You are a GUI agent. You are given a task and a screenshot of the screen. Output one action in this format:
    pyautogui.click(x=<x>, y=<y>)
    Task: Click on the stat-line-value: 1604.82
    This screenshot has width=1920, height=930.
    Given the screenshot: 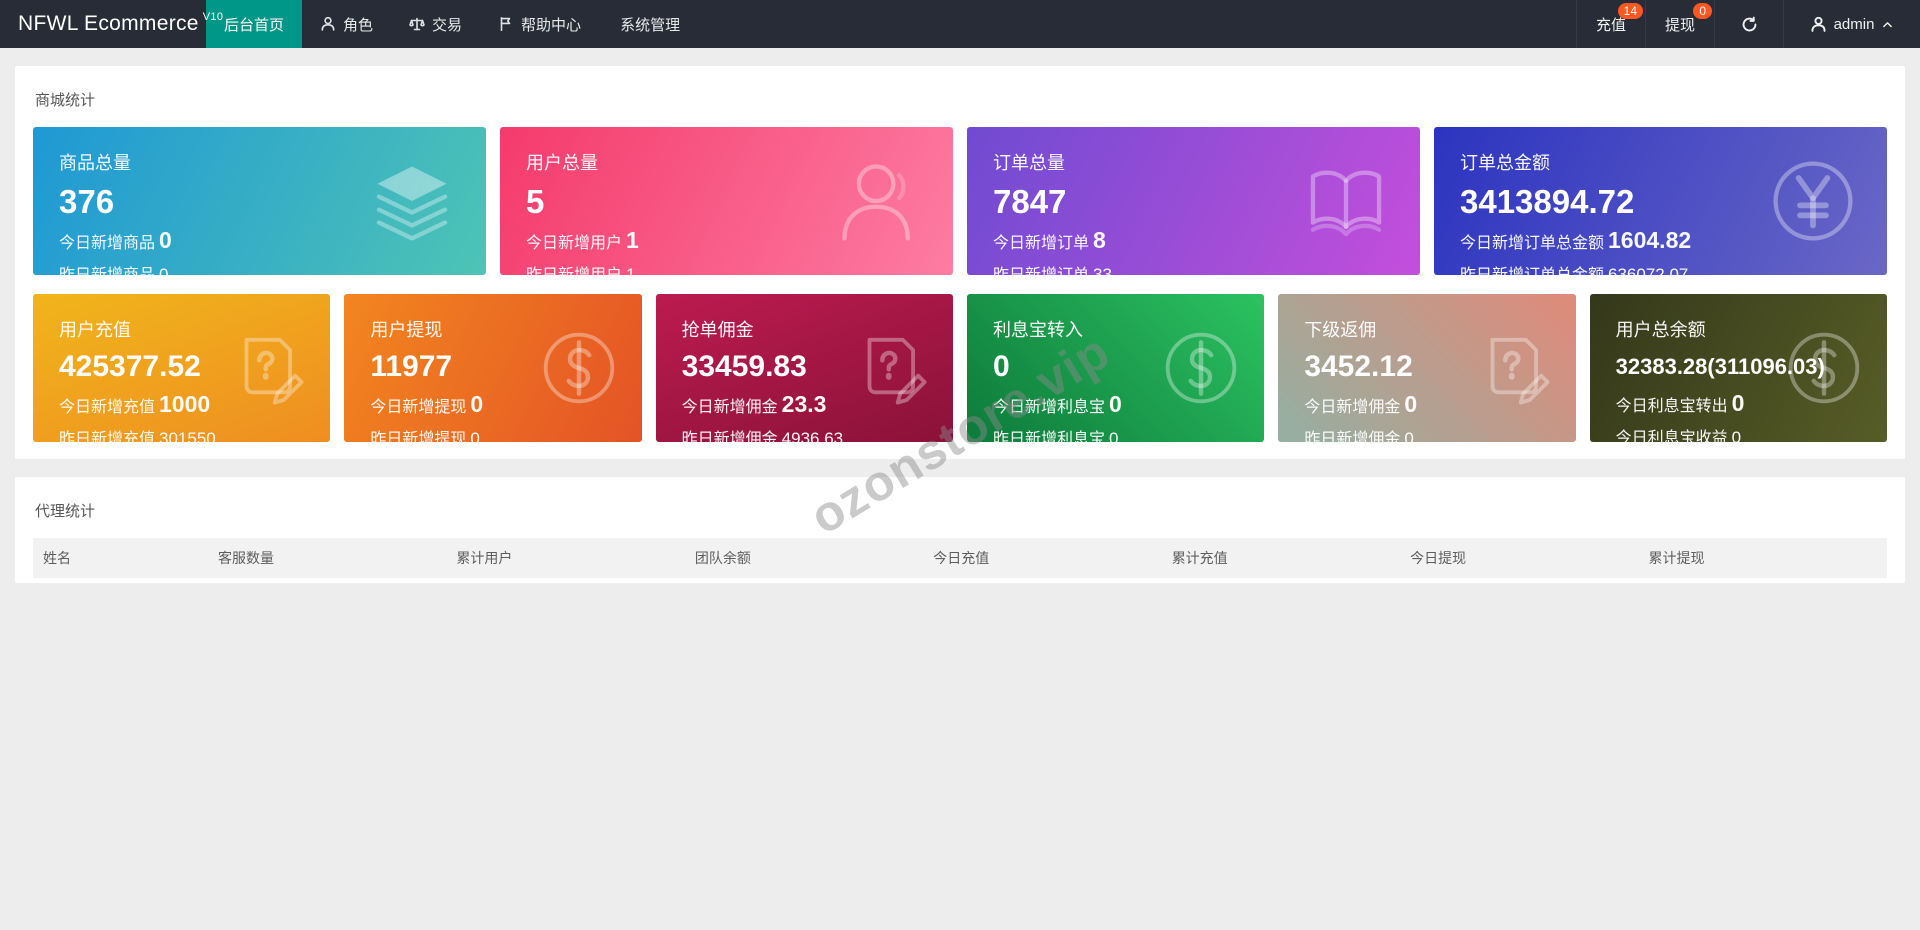 What is the action you would take?
    pyautogui.click(x=1650, y=240)
    